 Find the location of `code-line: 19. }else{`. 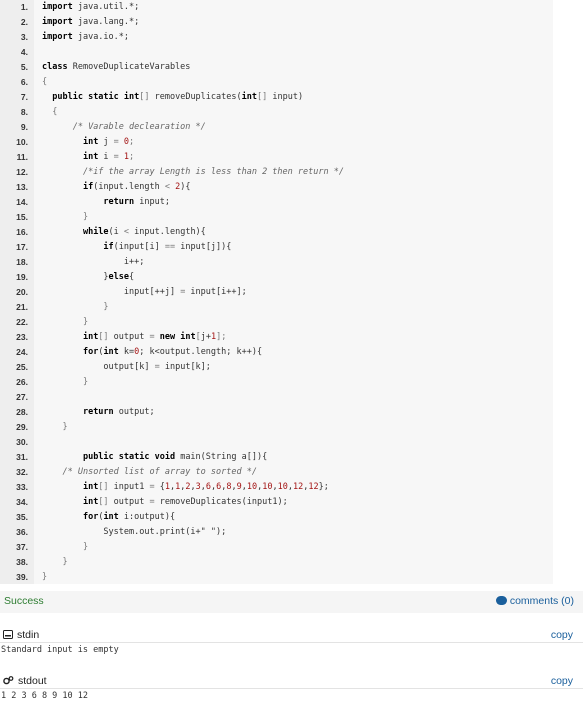

code-line: 19. }else{ is located at coordinates (276, 277).